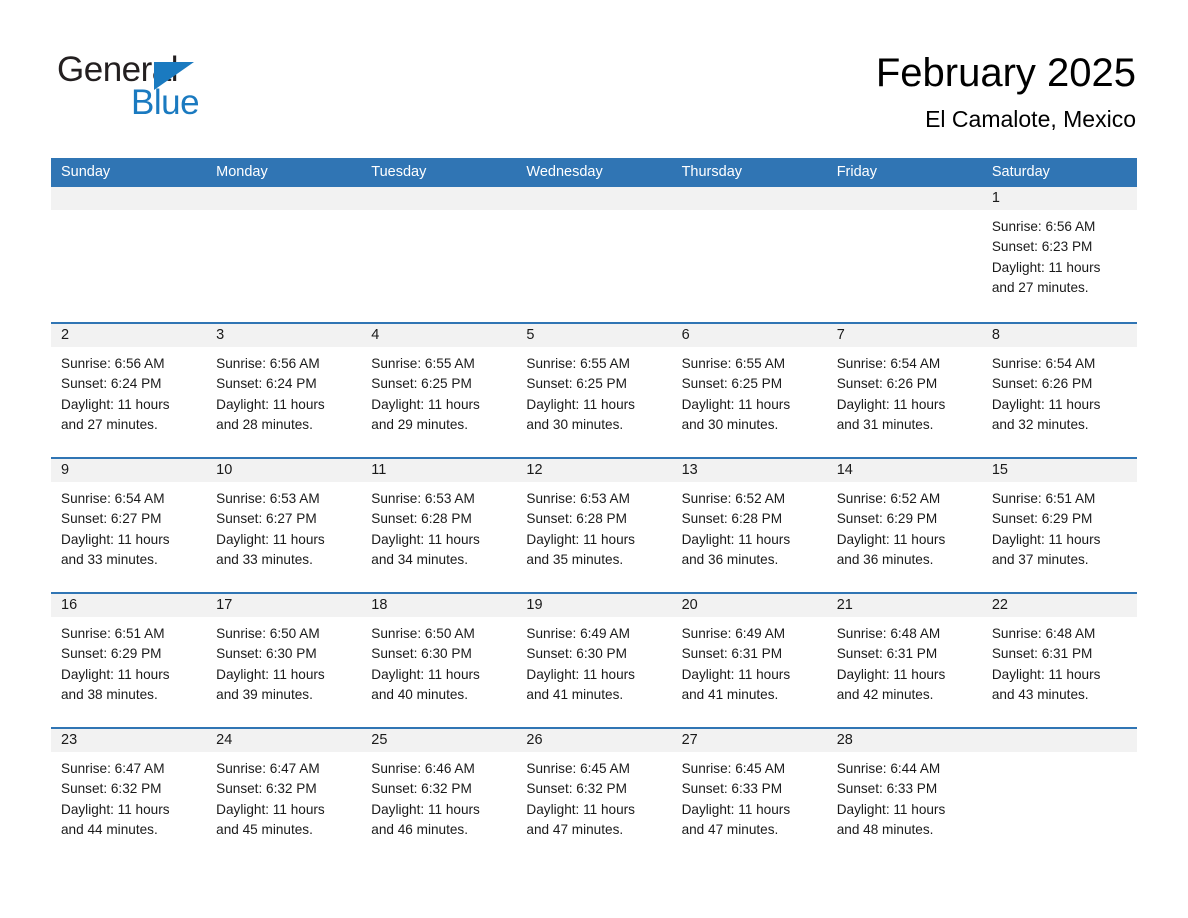 Image resolution: width=1188 pixels, height=918 pixels. Describe the element at coordinates (1020, 172) in the screenshot. I see `weekday-header-saturday: Saturday` at that location.